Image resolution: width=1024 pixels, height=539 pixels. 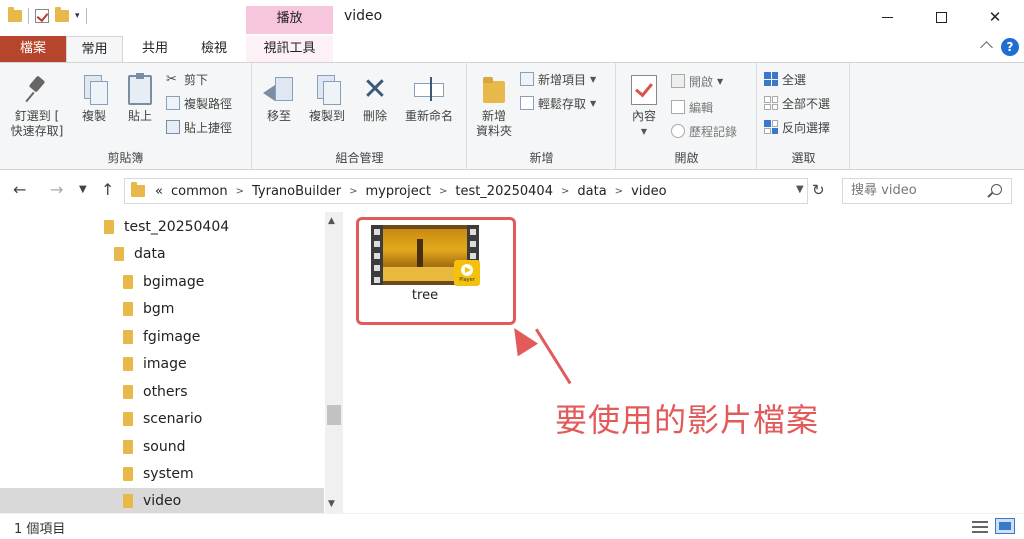 What do you see at coordinates (986, 47) in the screenshot?
I see `collapse-ribbon-icon` at bounding box center [986, 47].